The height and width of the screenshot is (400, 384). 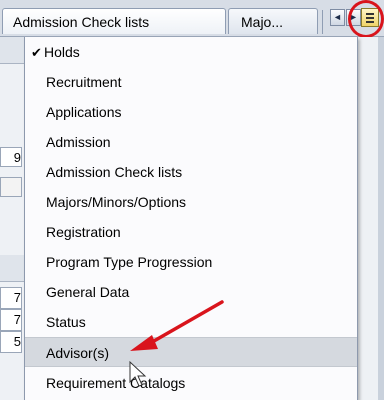 What do you see at coordinates (66, 322) in the screenshot?
I see `menu-item-label: Status` at bounding box center [66, 322].